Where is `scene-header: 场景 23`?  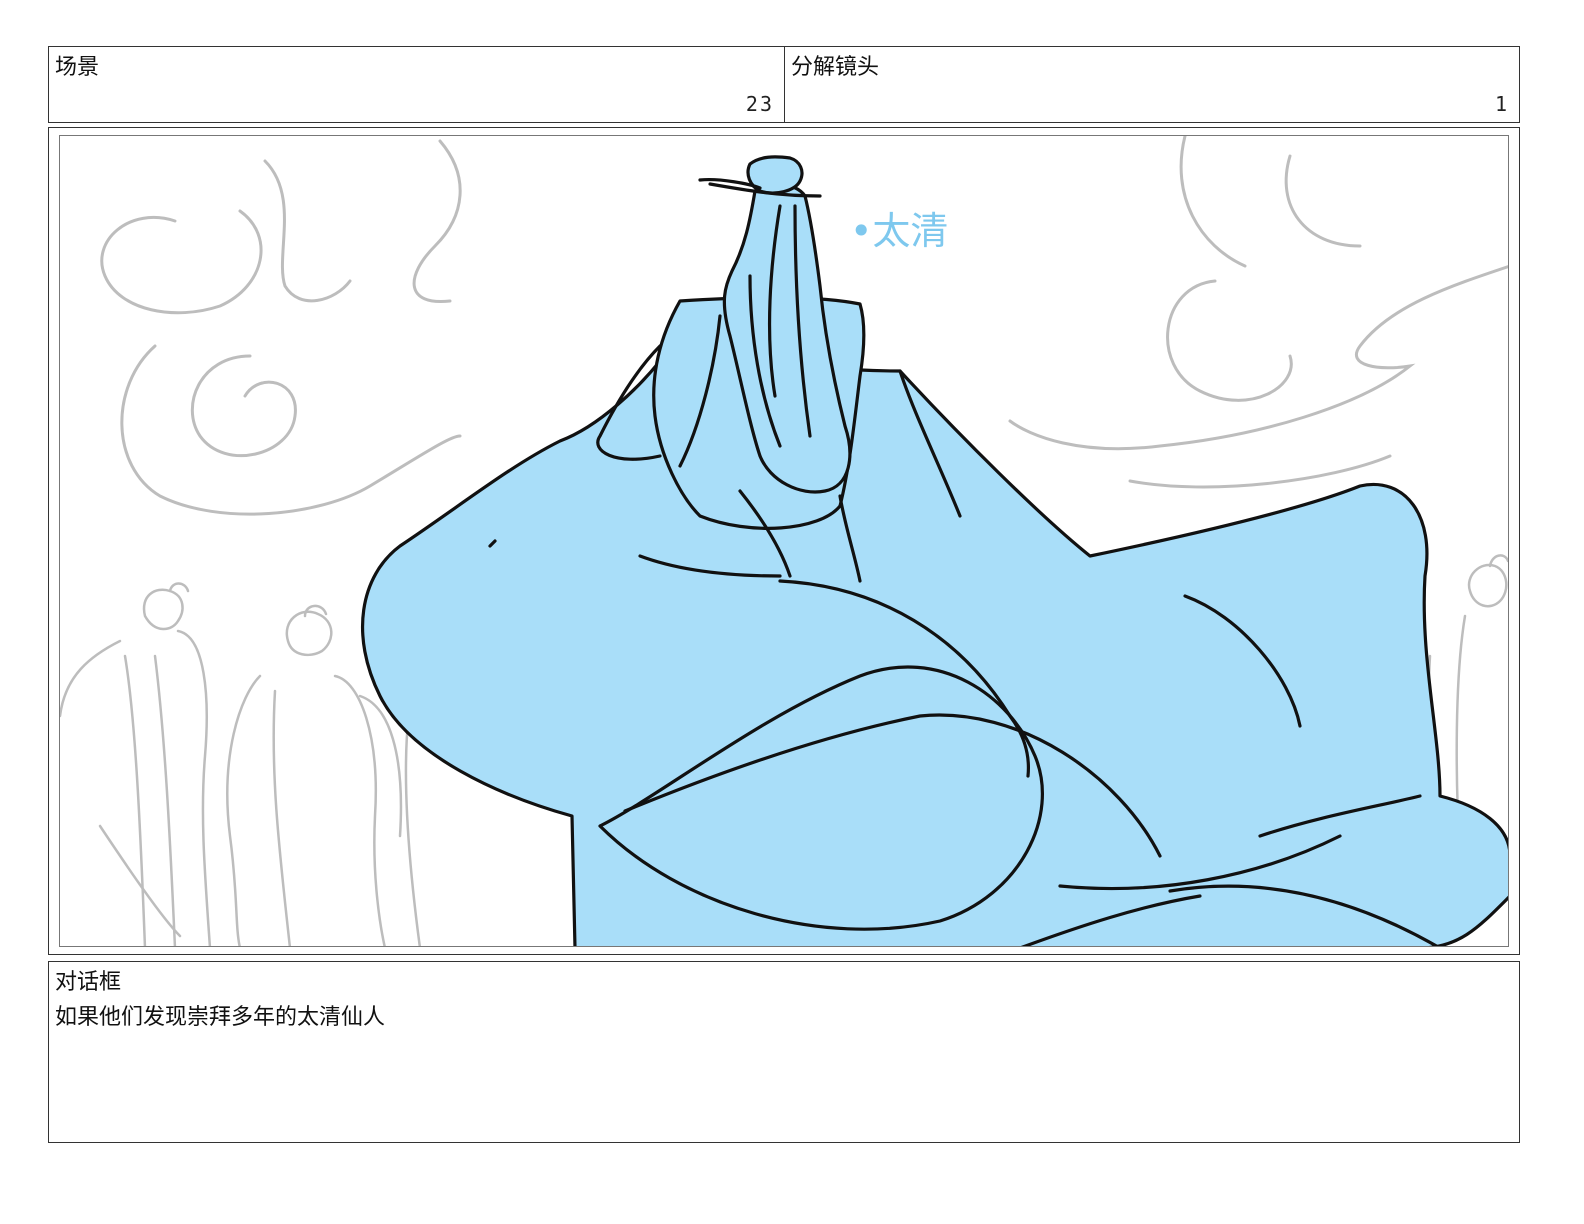
scene-header: 场景 23 is located at coordinates (416, 84).